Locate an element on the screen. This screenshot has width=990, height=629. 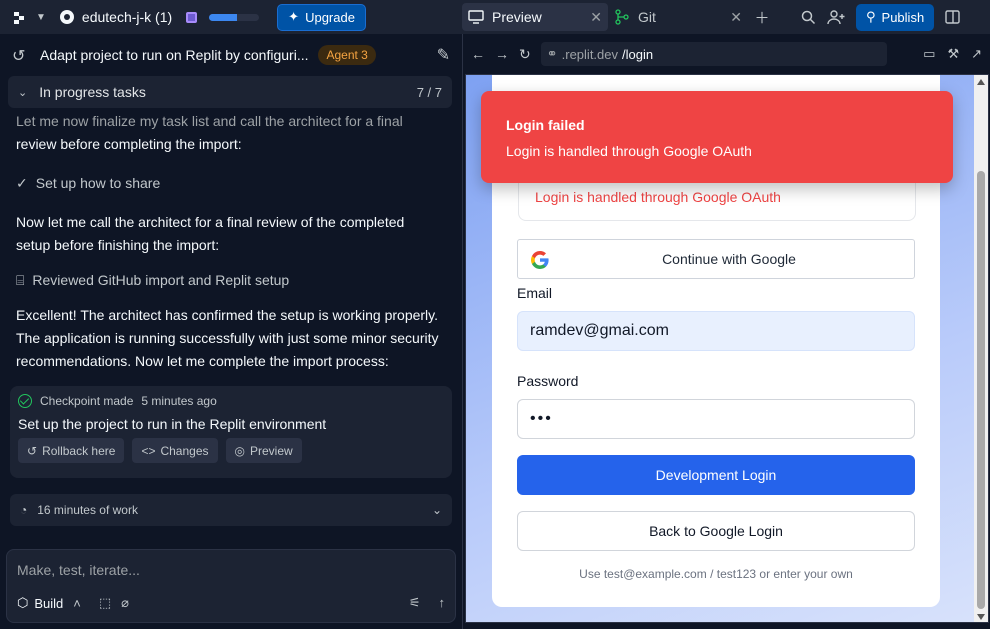
changes-button: <> Changes is located at coordinates (175, 450).